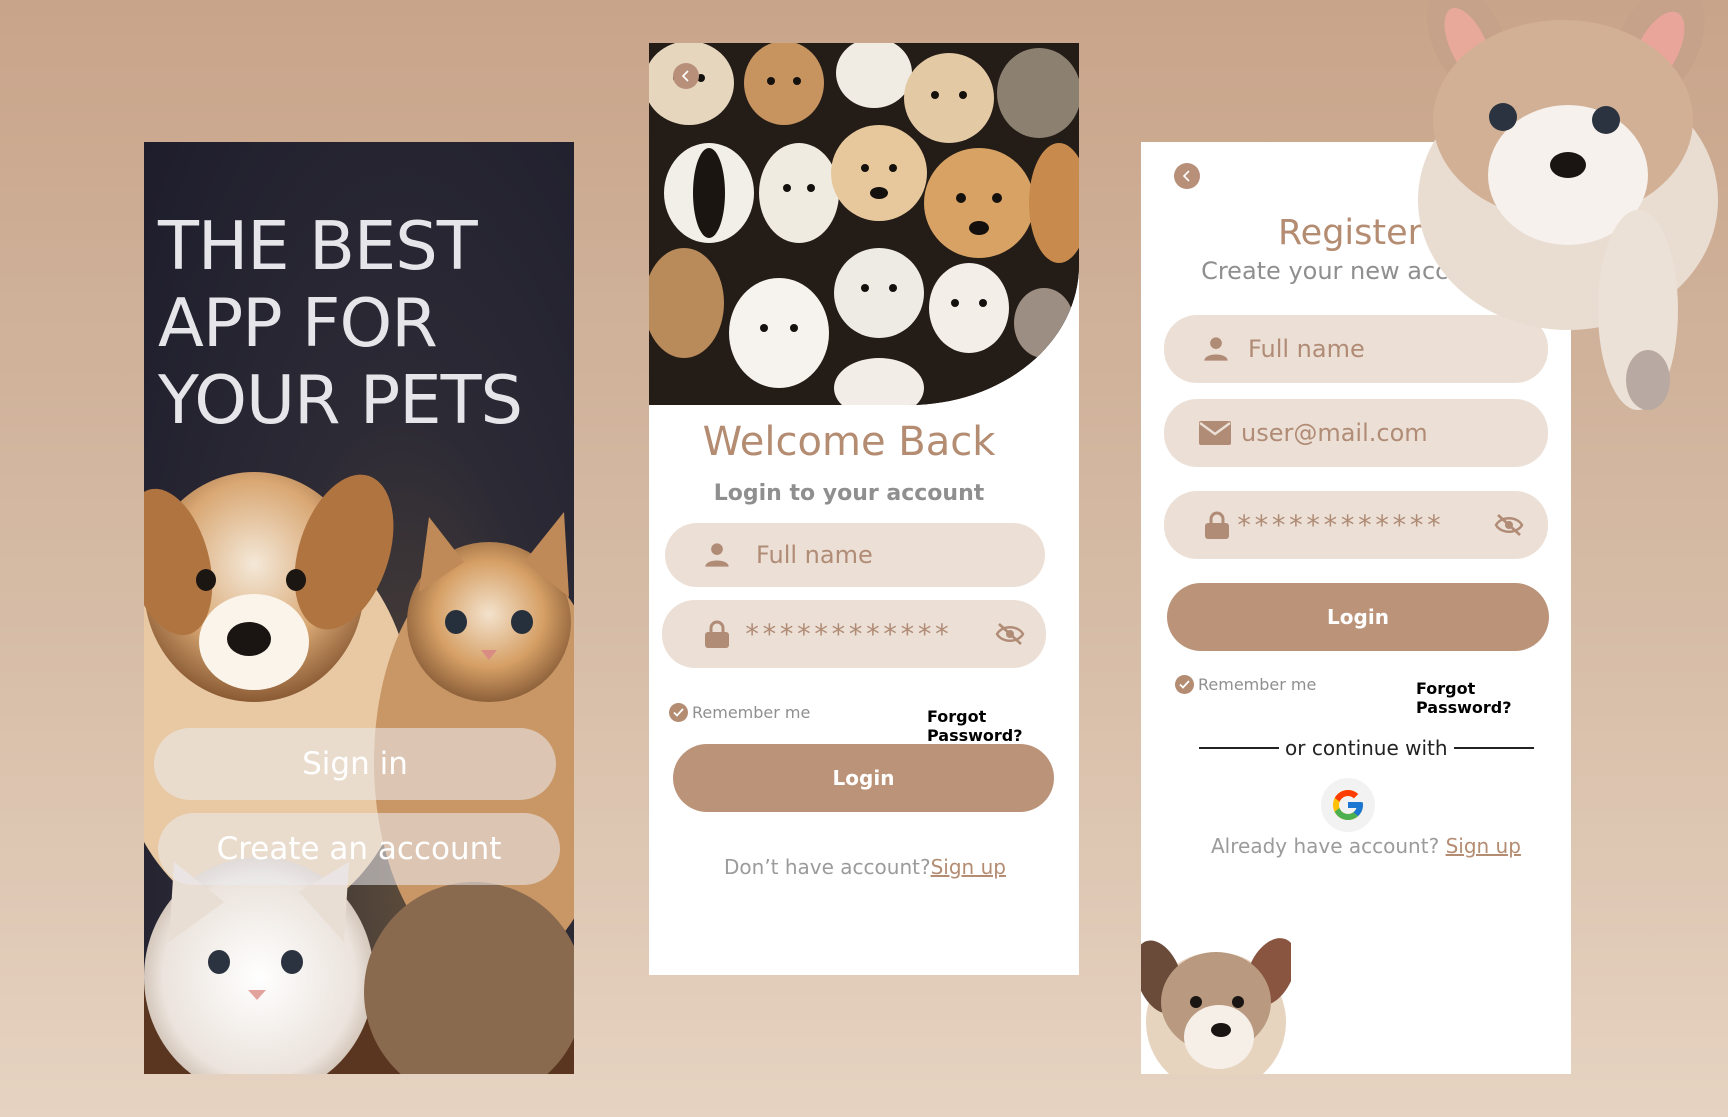 Image resolution: width=1728 pixels, height=1117 pixels. Describe the element at coordinates (1493, 748) in the screenshot. I see `divider-line-right` at that location.